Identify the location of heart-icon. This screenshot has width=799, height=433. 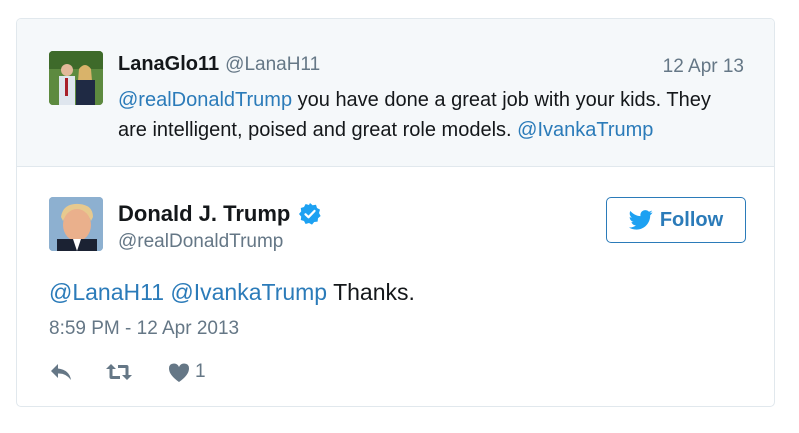
(179, 372).